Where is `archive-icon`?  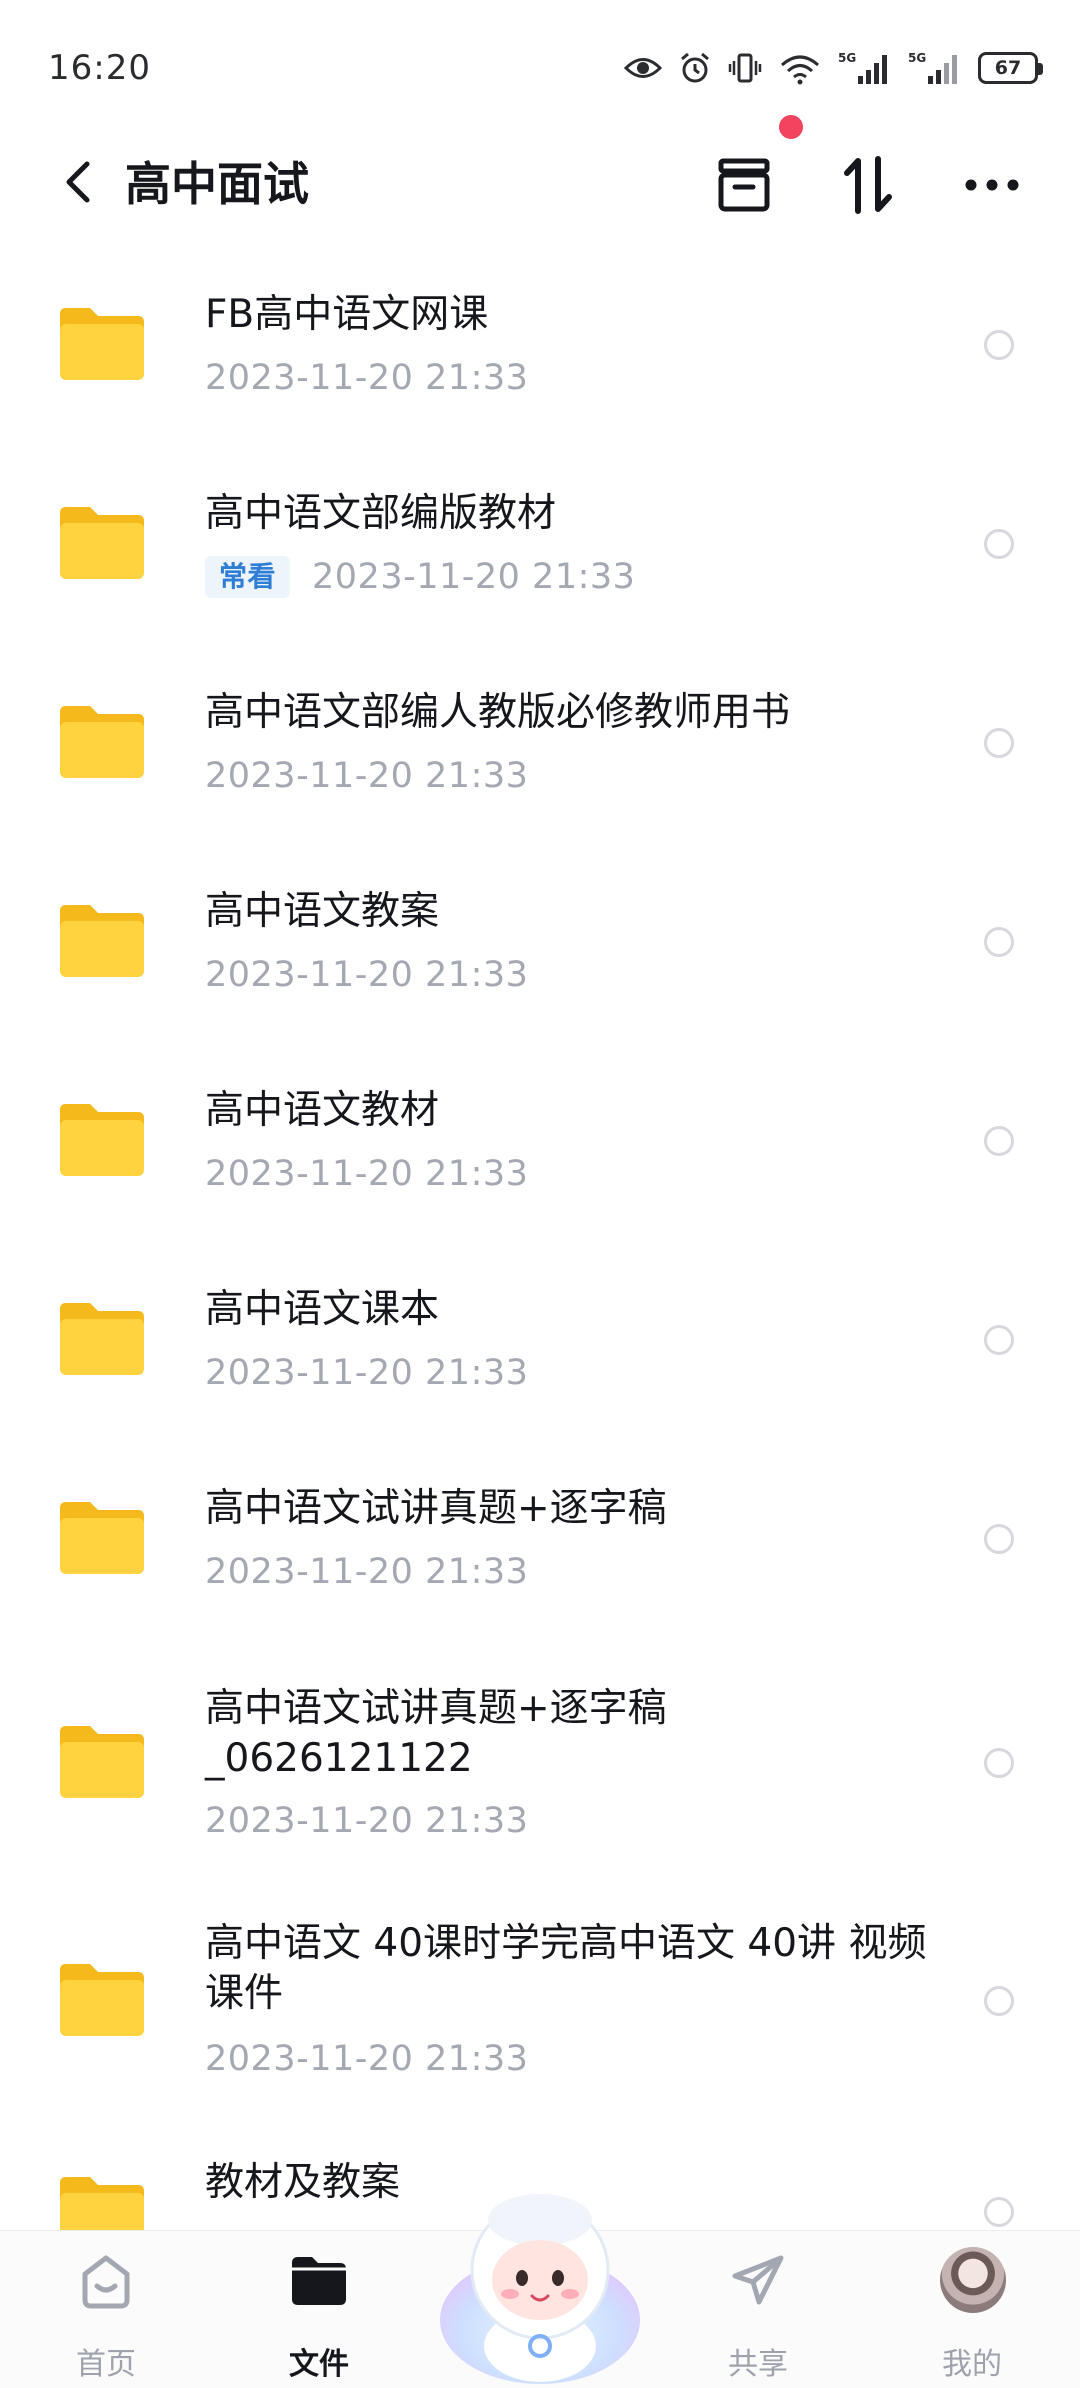
archive-icon is located at coordinates (744, 185).